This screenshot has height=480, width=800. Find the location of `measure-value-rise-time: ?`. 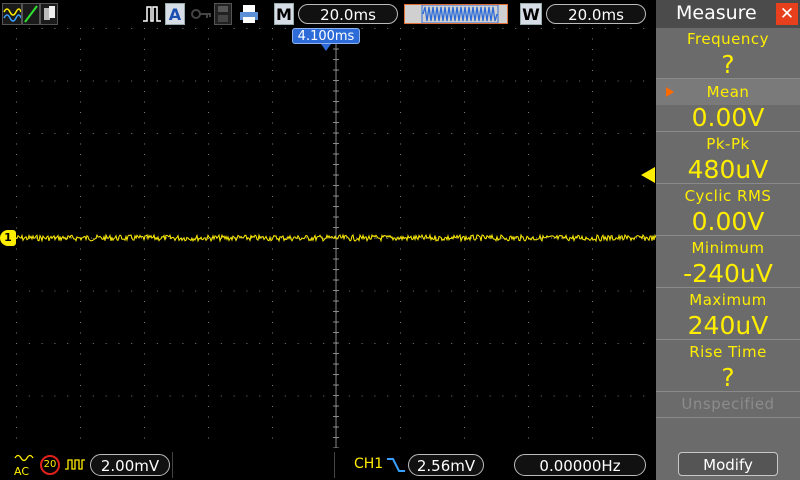

measure-value-rise-time: ? is located at coordinates (728, 377).